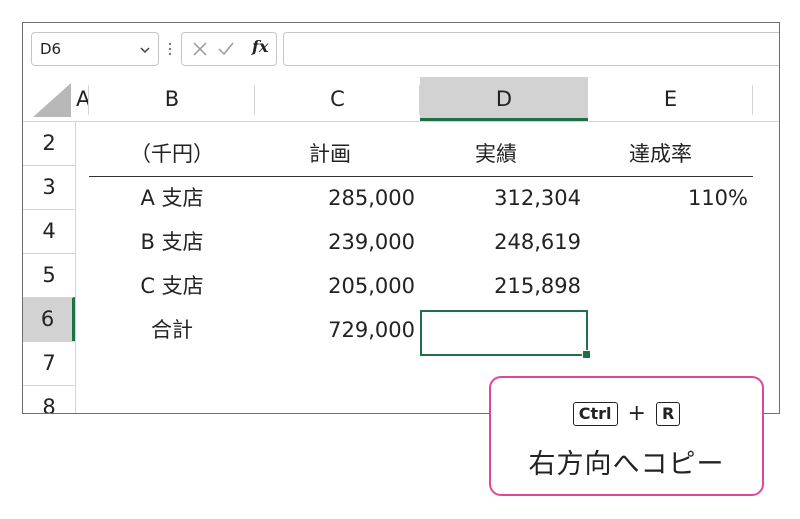 Image resolution: width=800 pixels, height=519 pixels. I want to click on row-header-2: 2, so click(49, 143).